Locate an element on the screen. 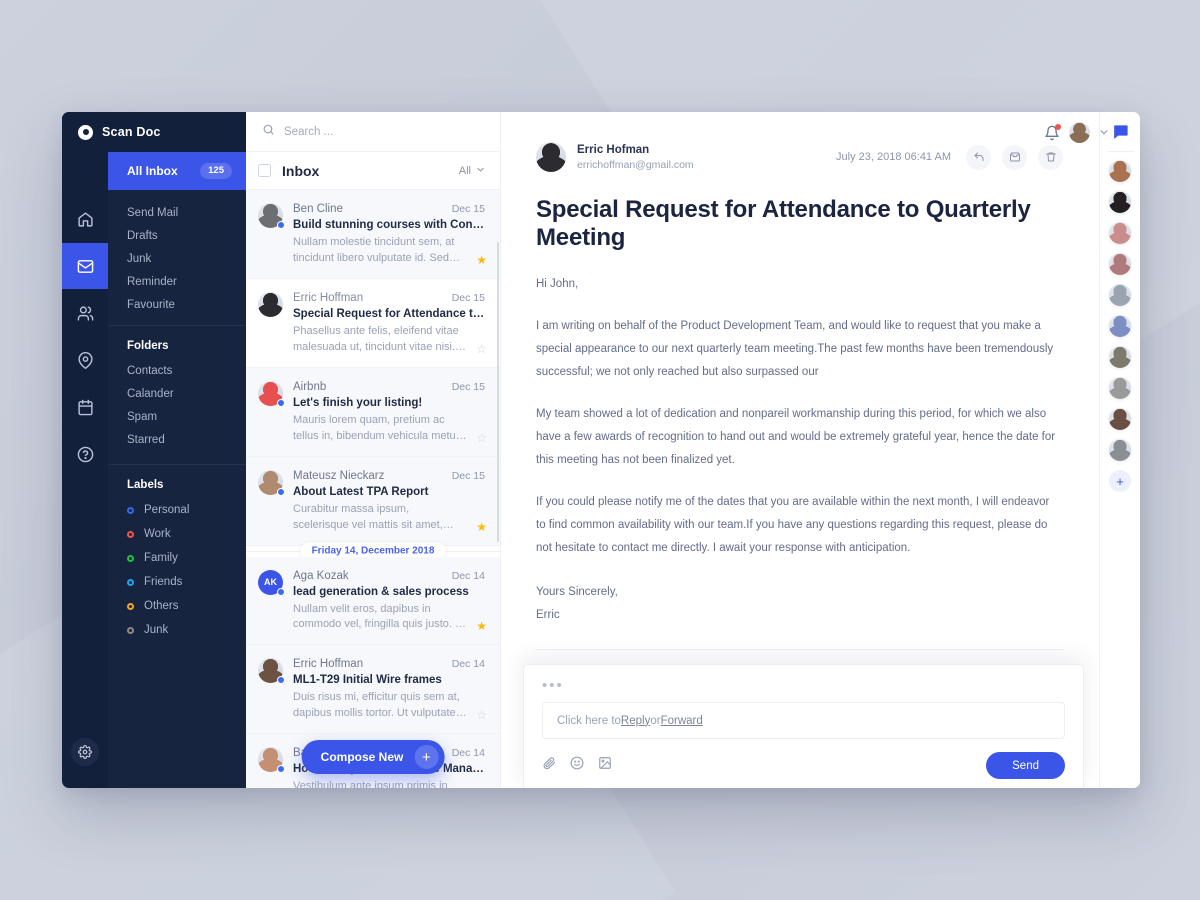  sidebar-item-send-mail: Send Mail is located at coordinates (177, 212).